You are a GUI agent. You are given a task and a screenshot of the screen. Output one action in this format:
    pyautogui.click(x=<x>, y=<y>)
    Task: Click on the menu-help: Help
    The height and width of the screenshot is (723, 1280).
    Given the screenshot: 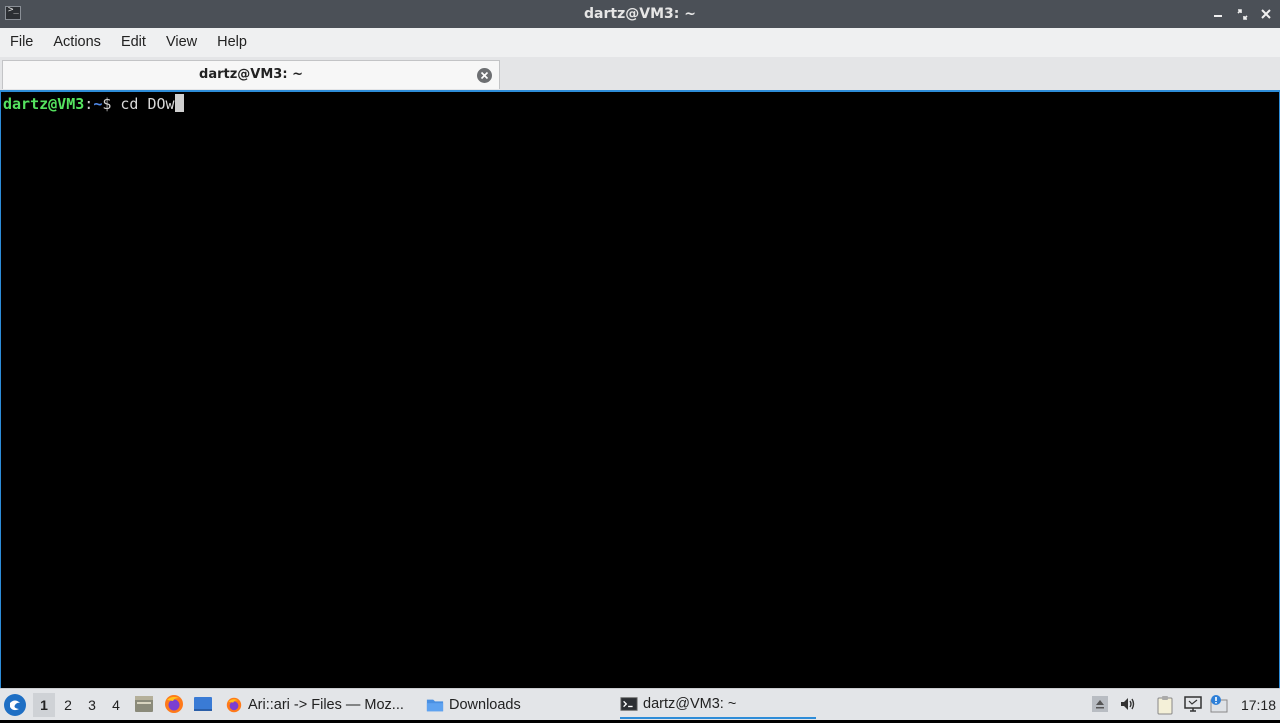 What is the action you would take?
    pyautogui.click(x=232, y=42)
    